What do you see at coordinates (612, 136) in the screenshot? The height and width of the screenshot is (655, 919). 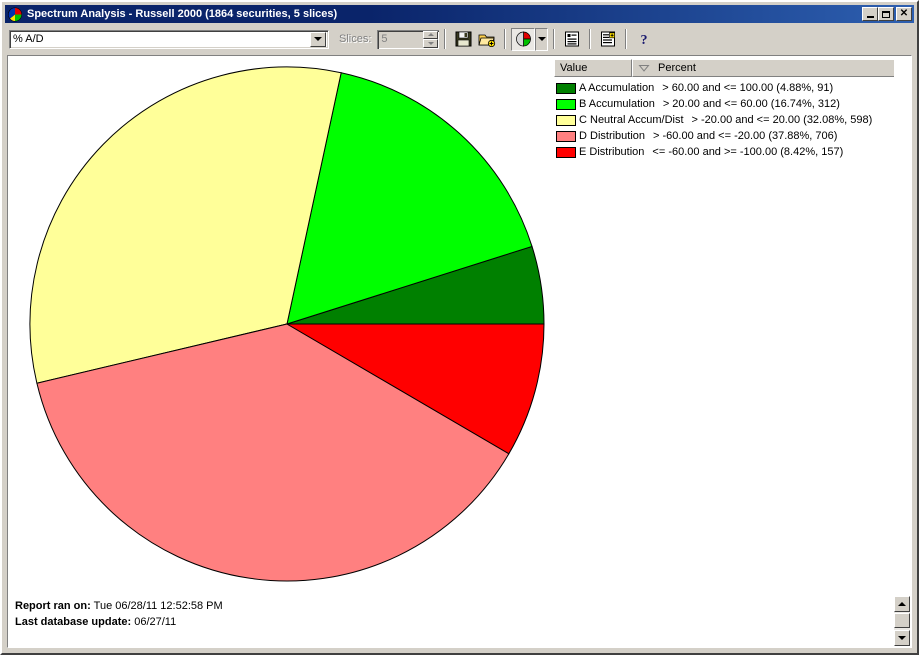 I see `legend-row-name: D Distribution` at bounding box center [612, 136].